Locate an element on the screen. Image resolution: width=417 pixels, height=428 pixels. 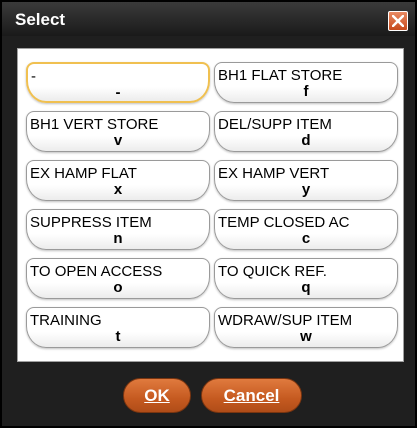
option-to-quick-ref: TO QUICK REF. q is located at coordinates (306, 278).